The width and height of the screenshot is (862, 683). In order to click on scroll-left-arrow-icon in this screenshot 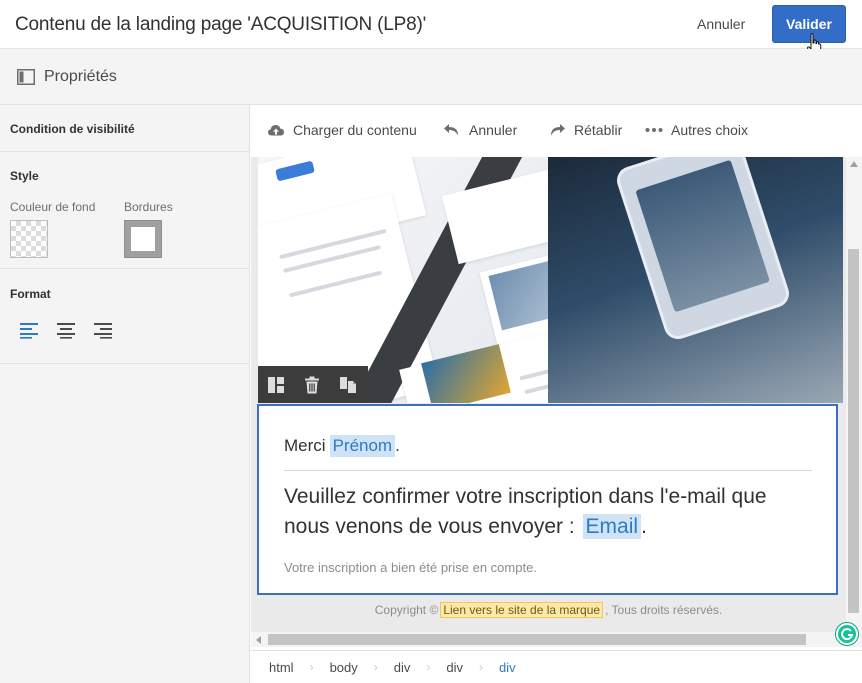, I will do `click(258, 640)`.